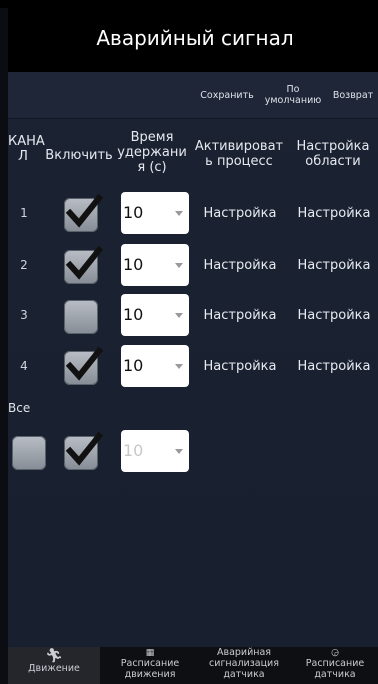 The image size is (378, 684). I want to click on header-hold-line2: удержани, so click(152, 152).